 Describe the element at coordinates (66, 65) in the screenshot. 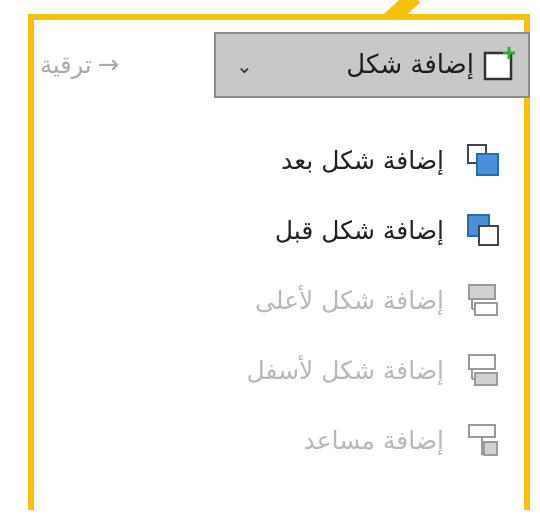

I see `promote-label: ترقية` at that location.